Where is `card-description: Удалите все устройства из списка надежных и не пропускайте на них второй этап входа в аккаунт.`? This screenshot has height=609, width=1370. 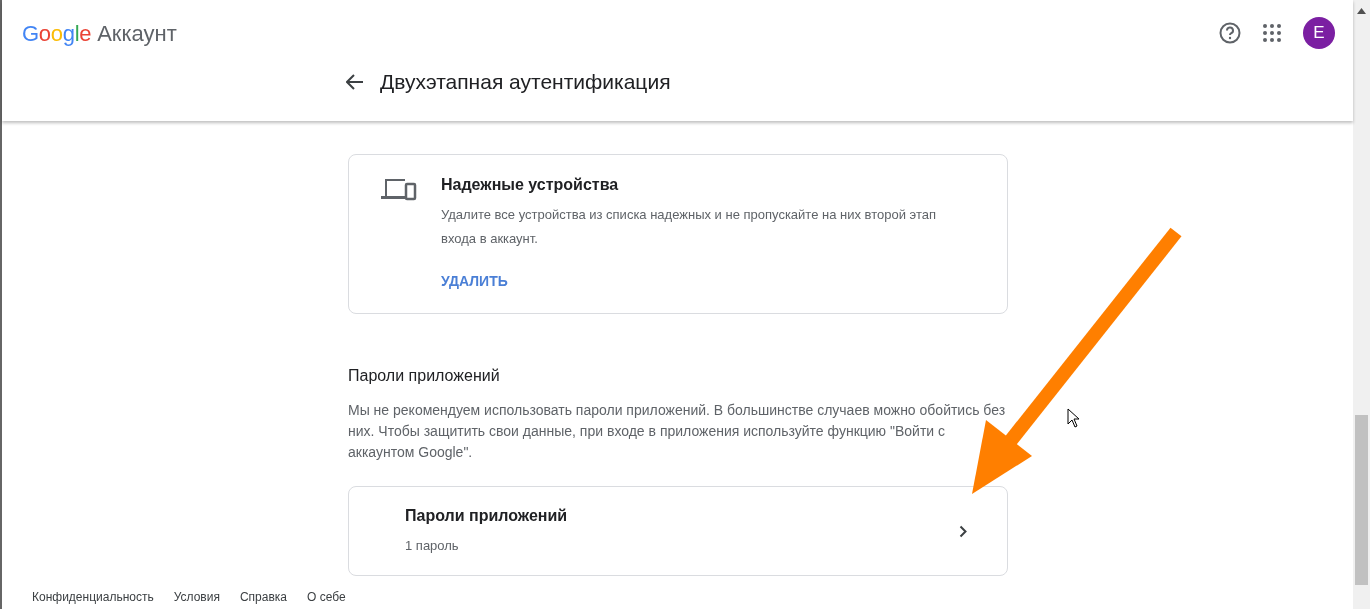
card-description: Удалите все устройства из списка надежных и не пропускайте на них второй этап входа в аккаунт. is located at coordinates (689, 227).